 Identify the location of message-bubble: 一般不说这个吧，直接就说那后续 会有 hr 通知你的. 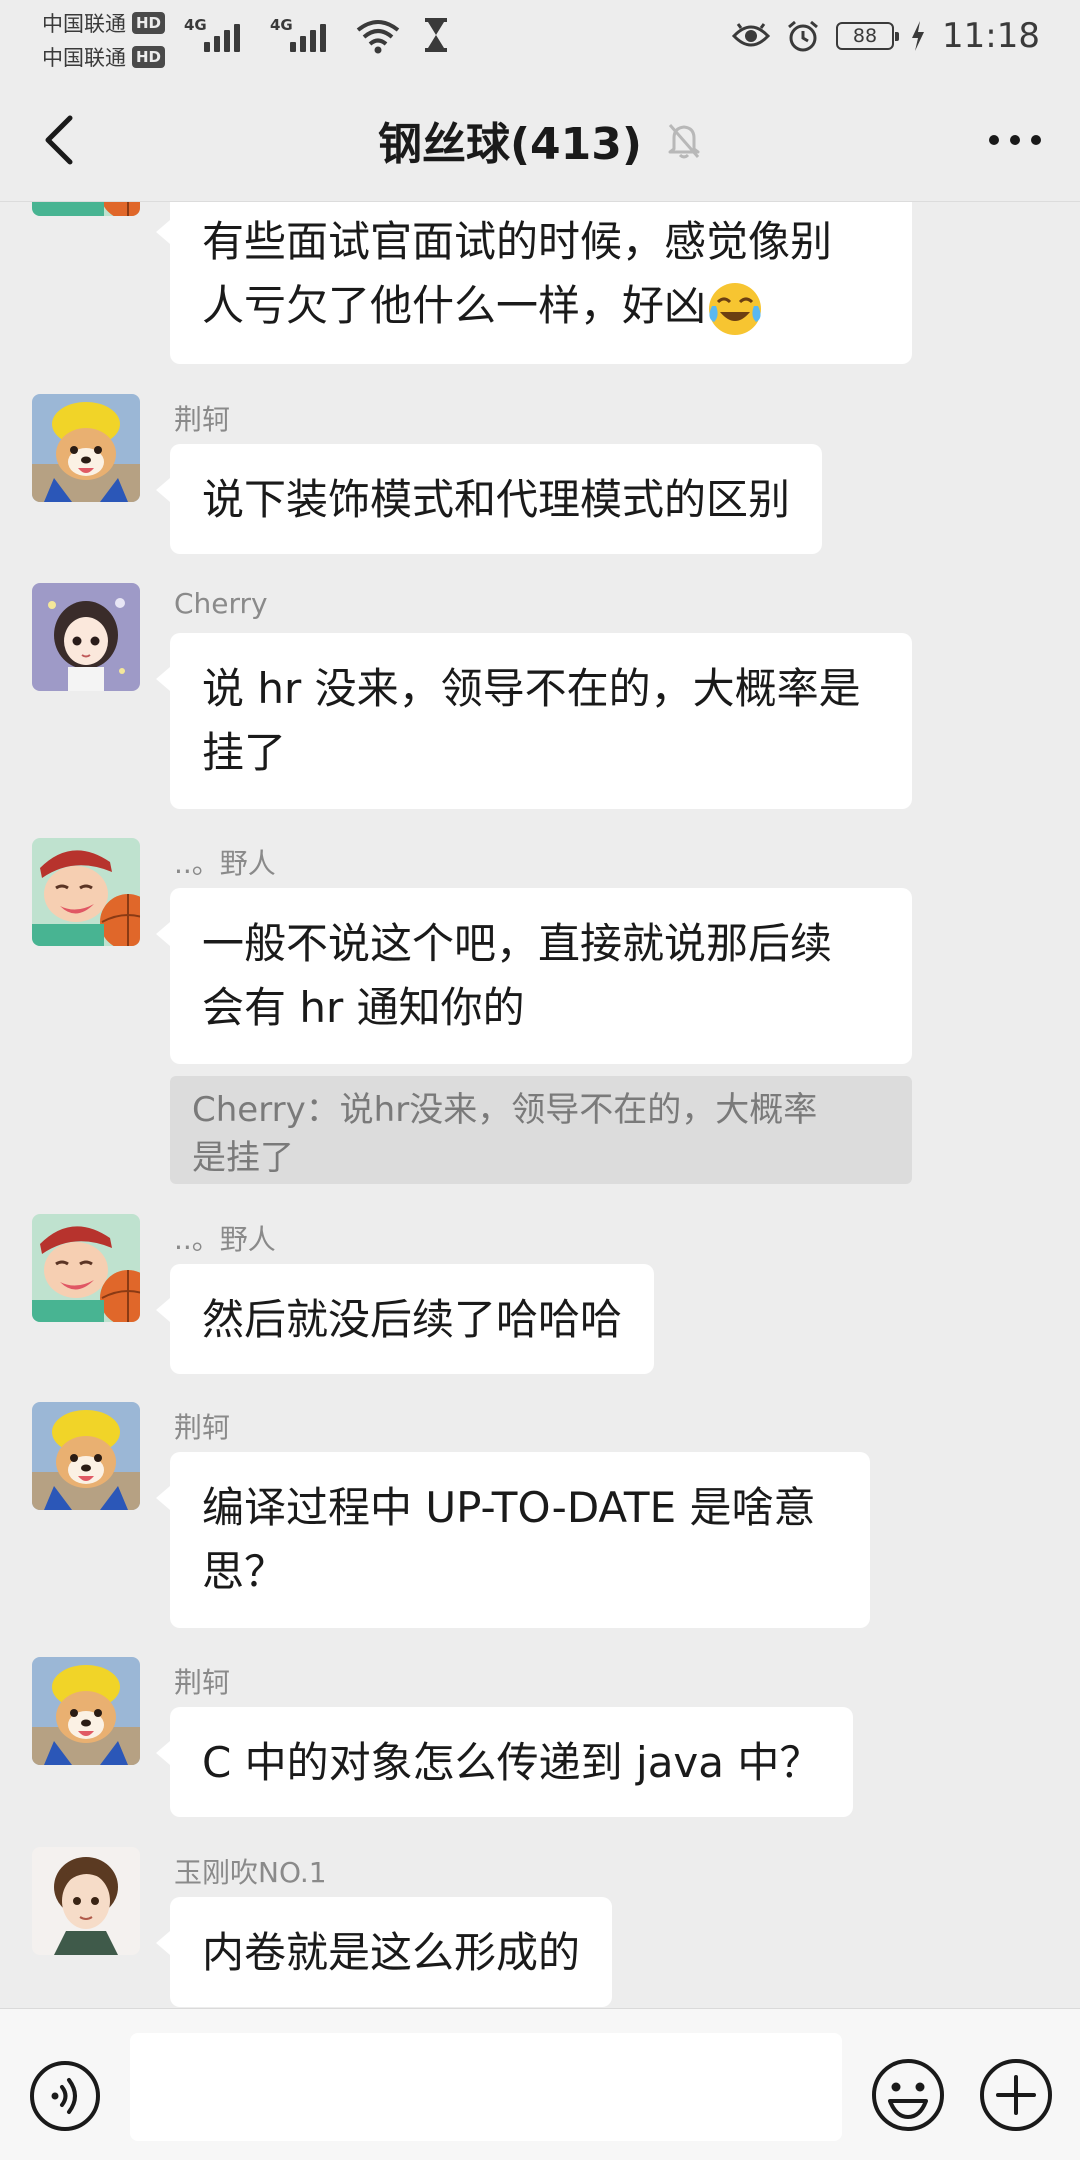
(534, 976).